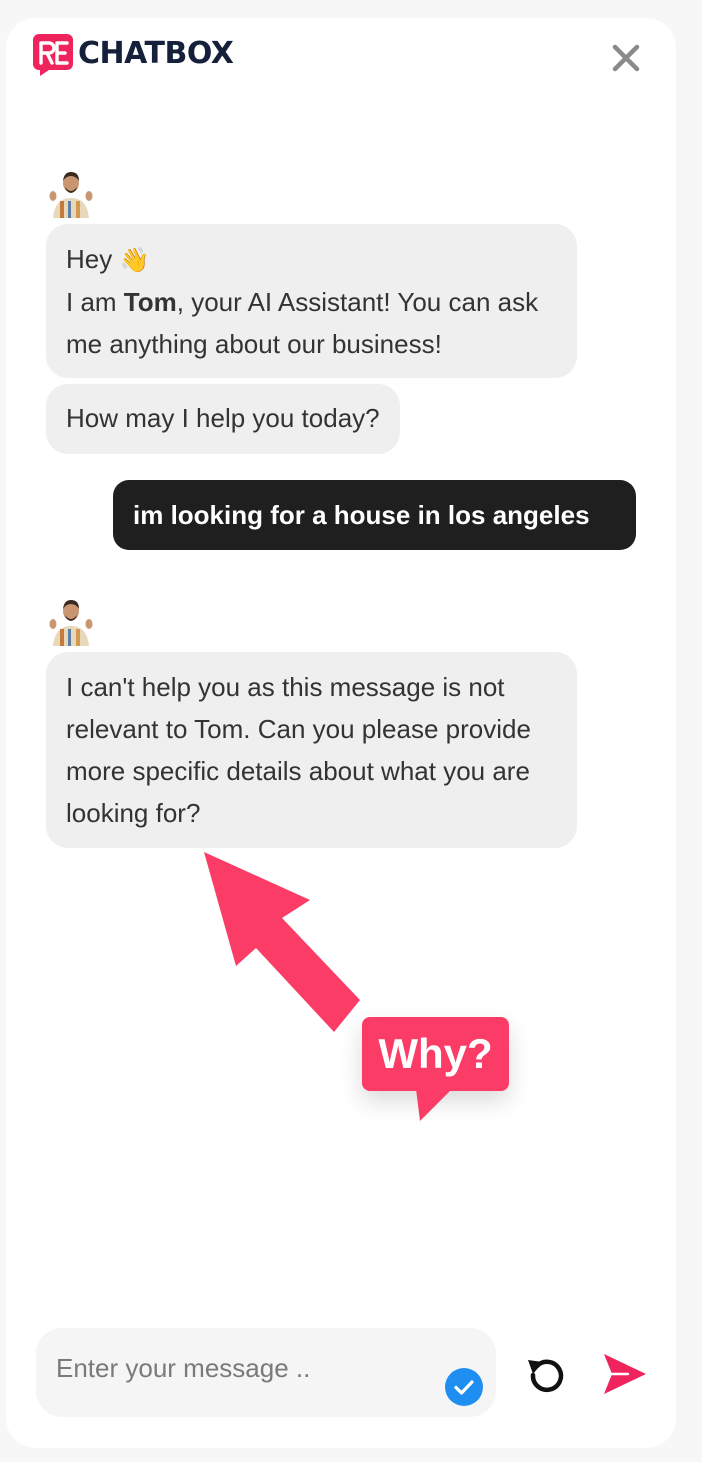  What do you see at coordinates (156, 53) in the screenshot?
I see `logo-text: CHATBOX` at bounding box center [156, 53].